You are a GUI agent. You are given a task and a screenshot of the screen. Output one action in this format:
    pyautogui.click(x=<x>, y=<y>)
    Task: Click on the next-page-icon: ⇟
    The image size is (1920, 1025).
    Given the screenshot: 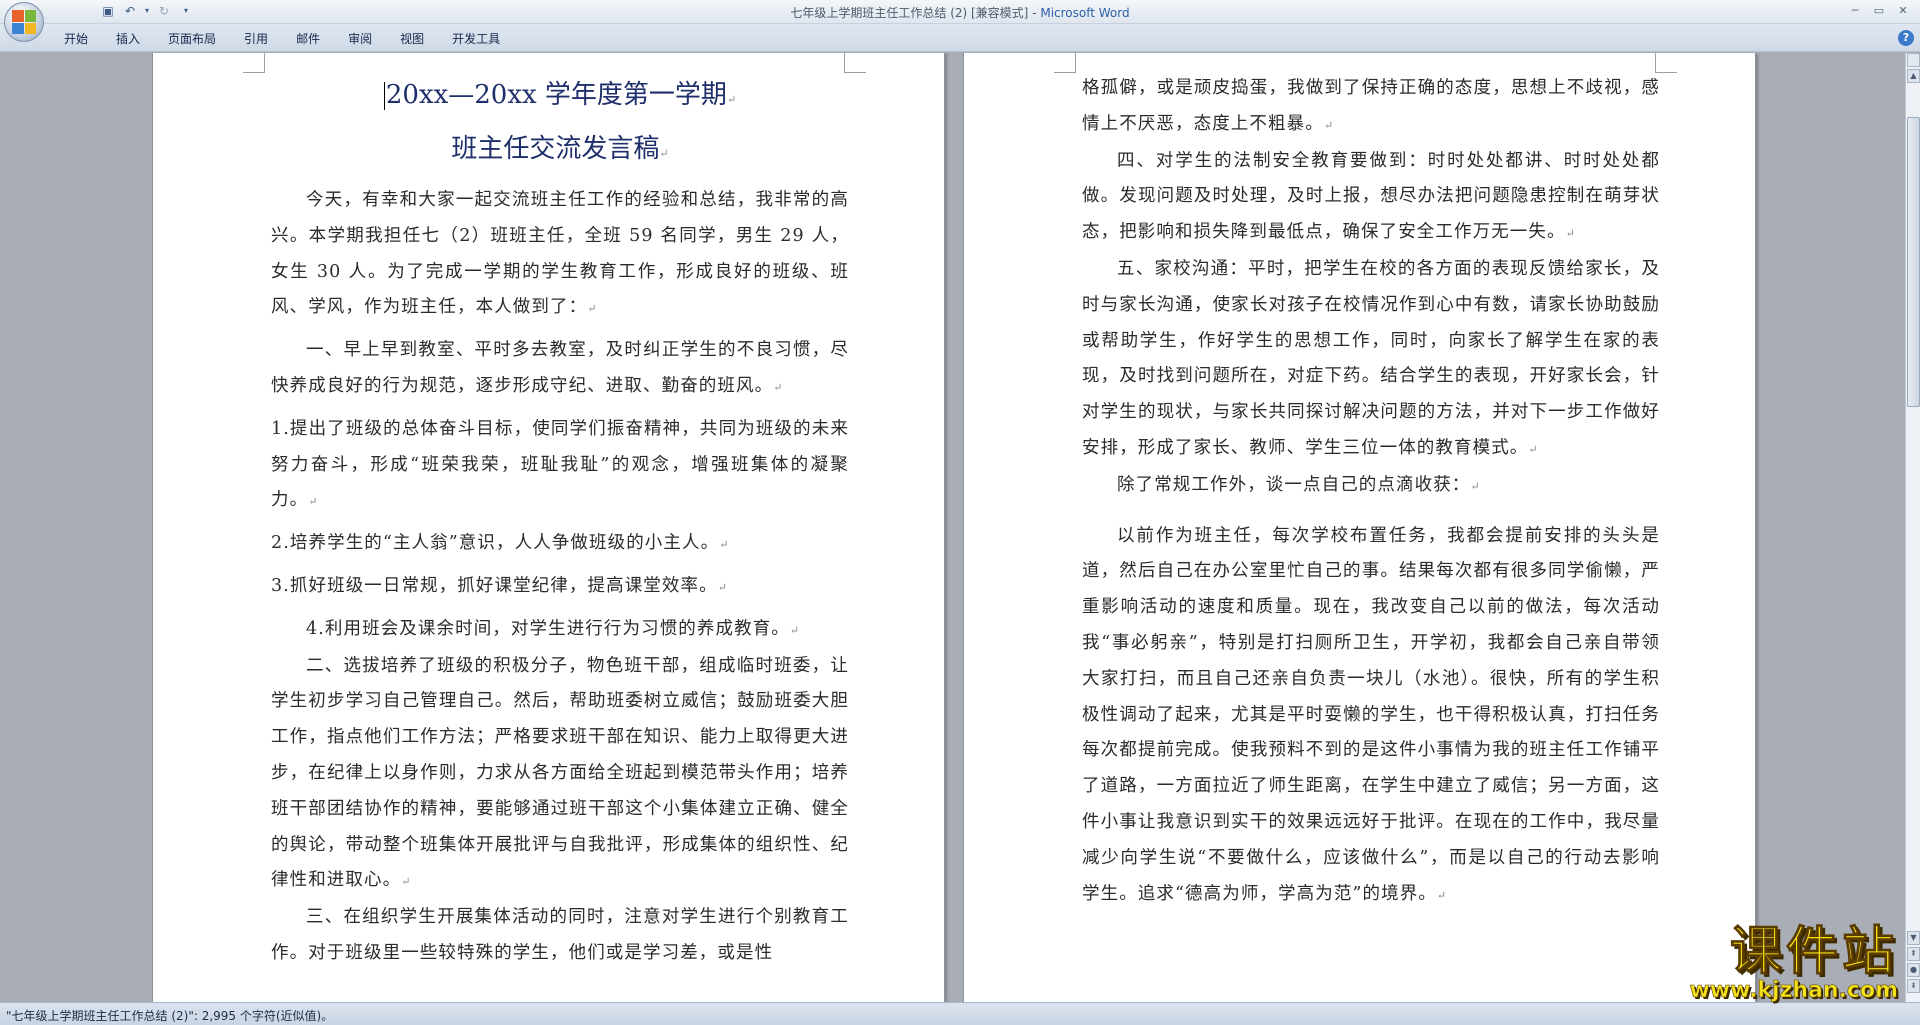 What is the action you would take?
    pyautogui.click(x=1913, y=986)
    